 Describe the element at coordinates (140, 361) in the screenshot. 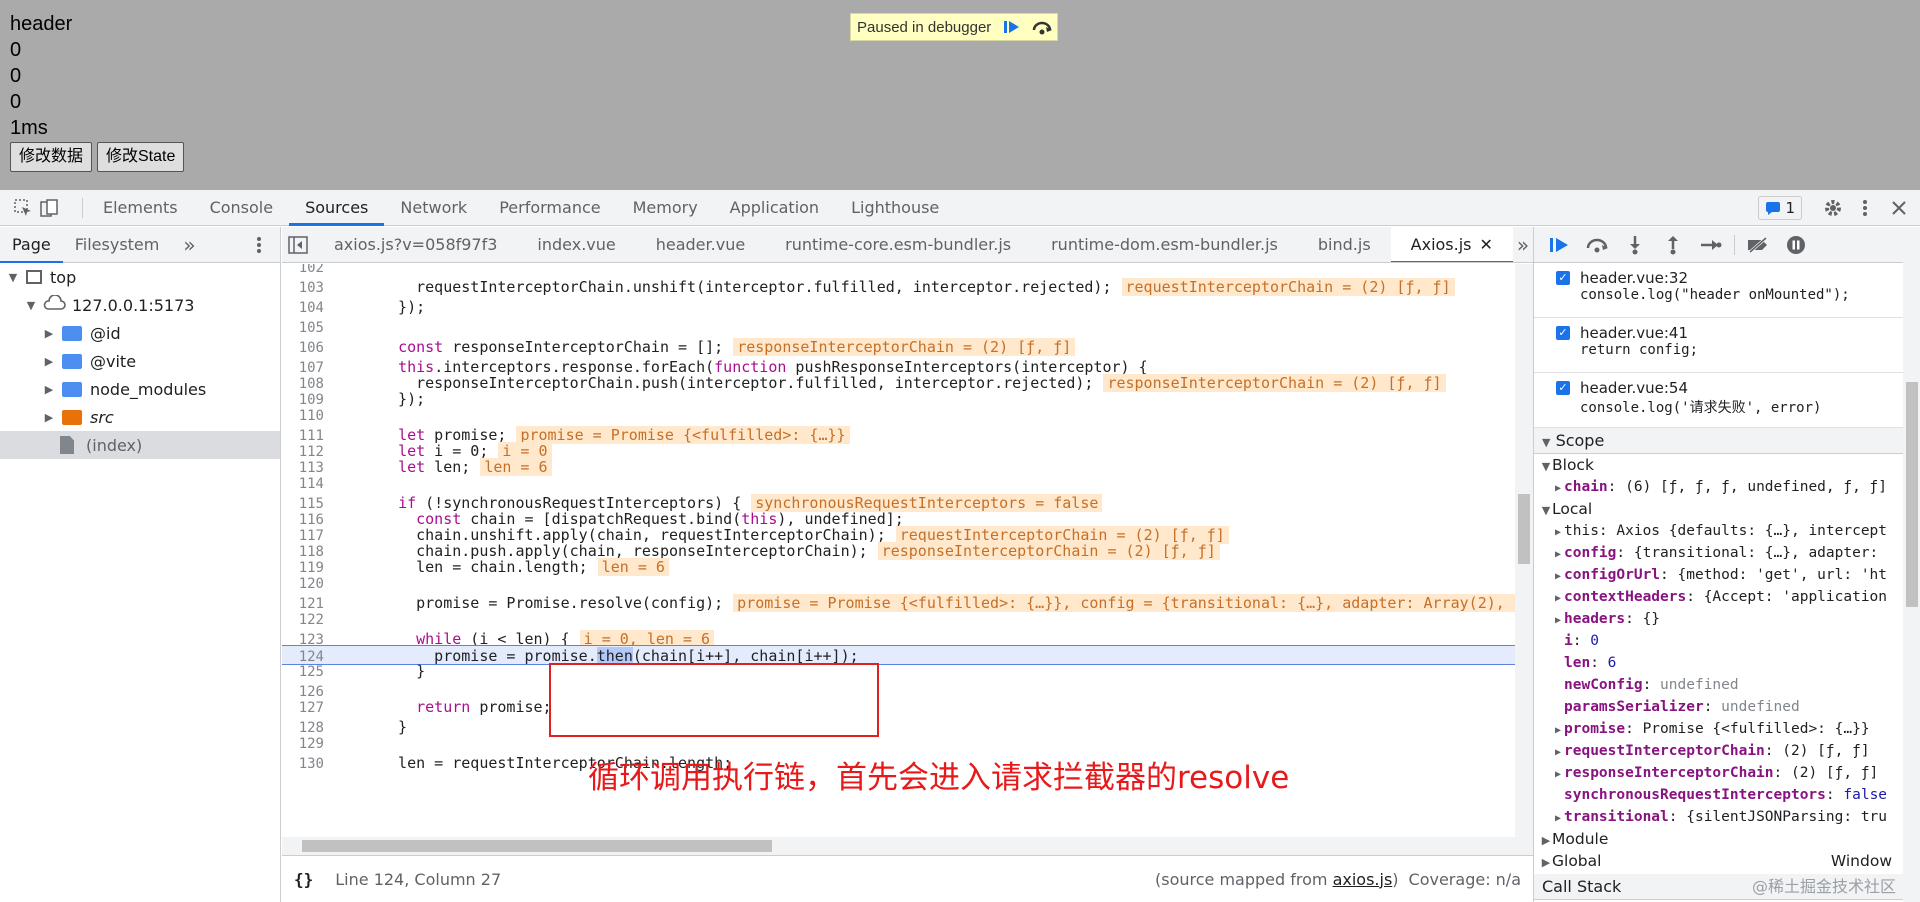

I see `tree-item: ▶ @vite` at that location.